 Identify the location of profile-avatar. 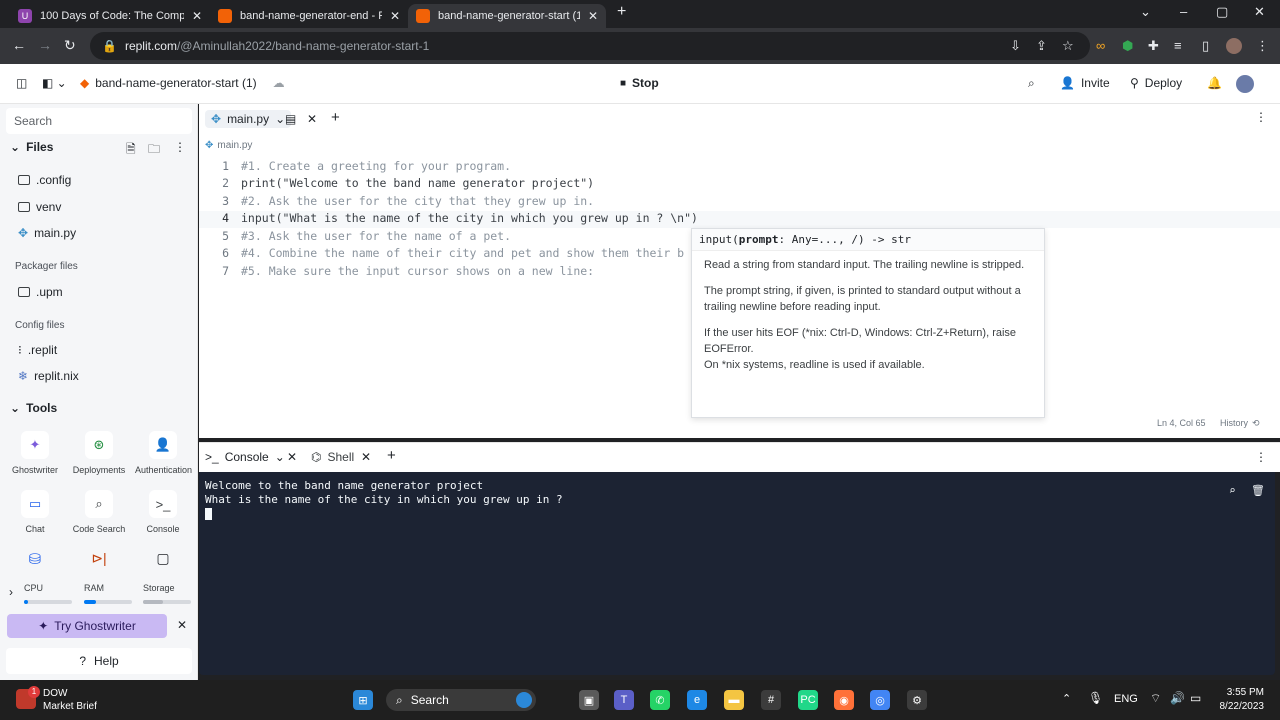
(1234, 46).